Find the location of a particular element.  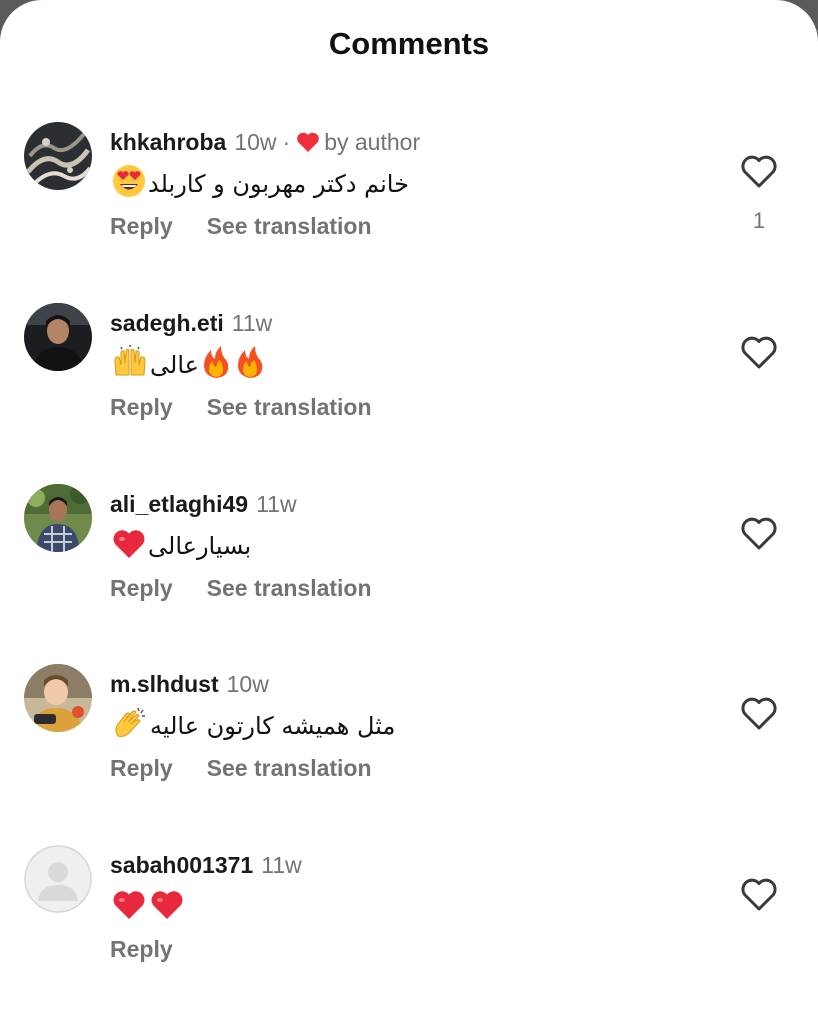

like-count: 1 is located at coordinates (759, 220).